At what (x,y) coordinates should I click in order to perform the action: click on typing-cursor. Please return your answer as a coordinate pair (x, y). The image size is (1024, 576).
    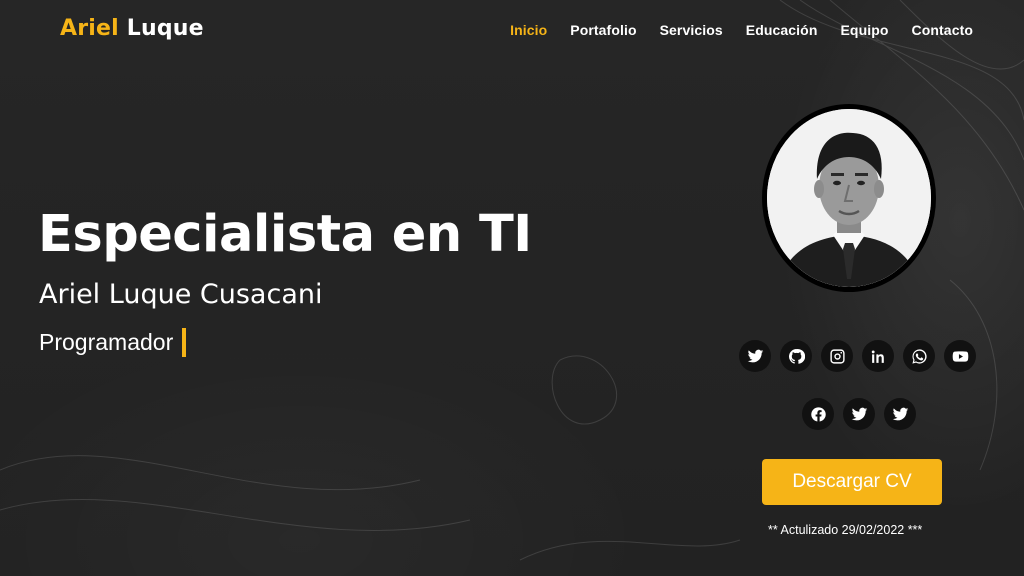
    Looking at the image, I should click on (184, 342).